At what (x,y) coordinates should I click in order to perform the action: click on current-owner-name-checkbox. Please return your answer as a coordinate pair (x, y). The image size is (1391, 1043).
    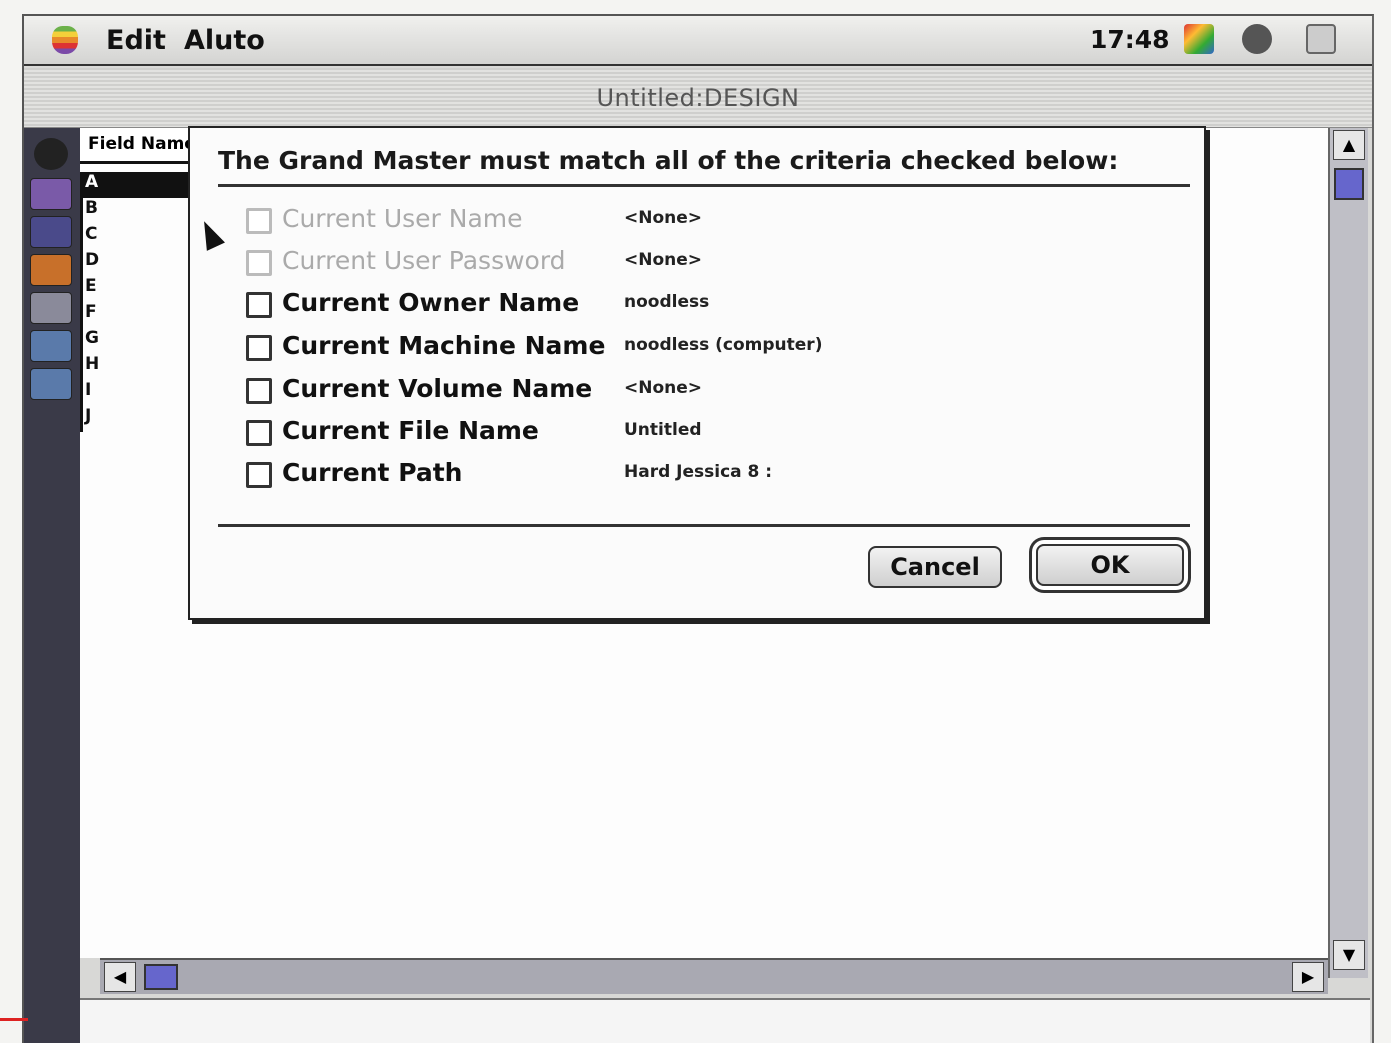
    Looking at the image, I should click on (259, 305).